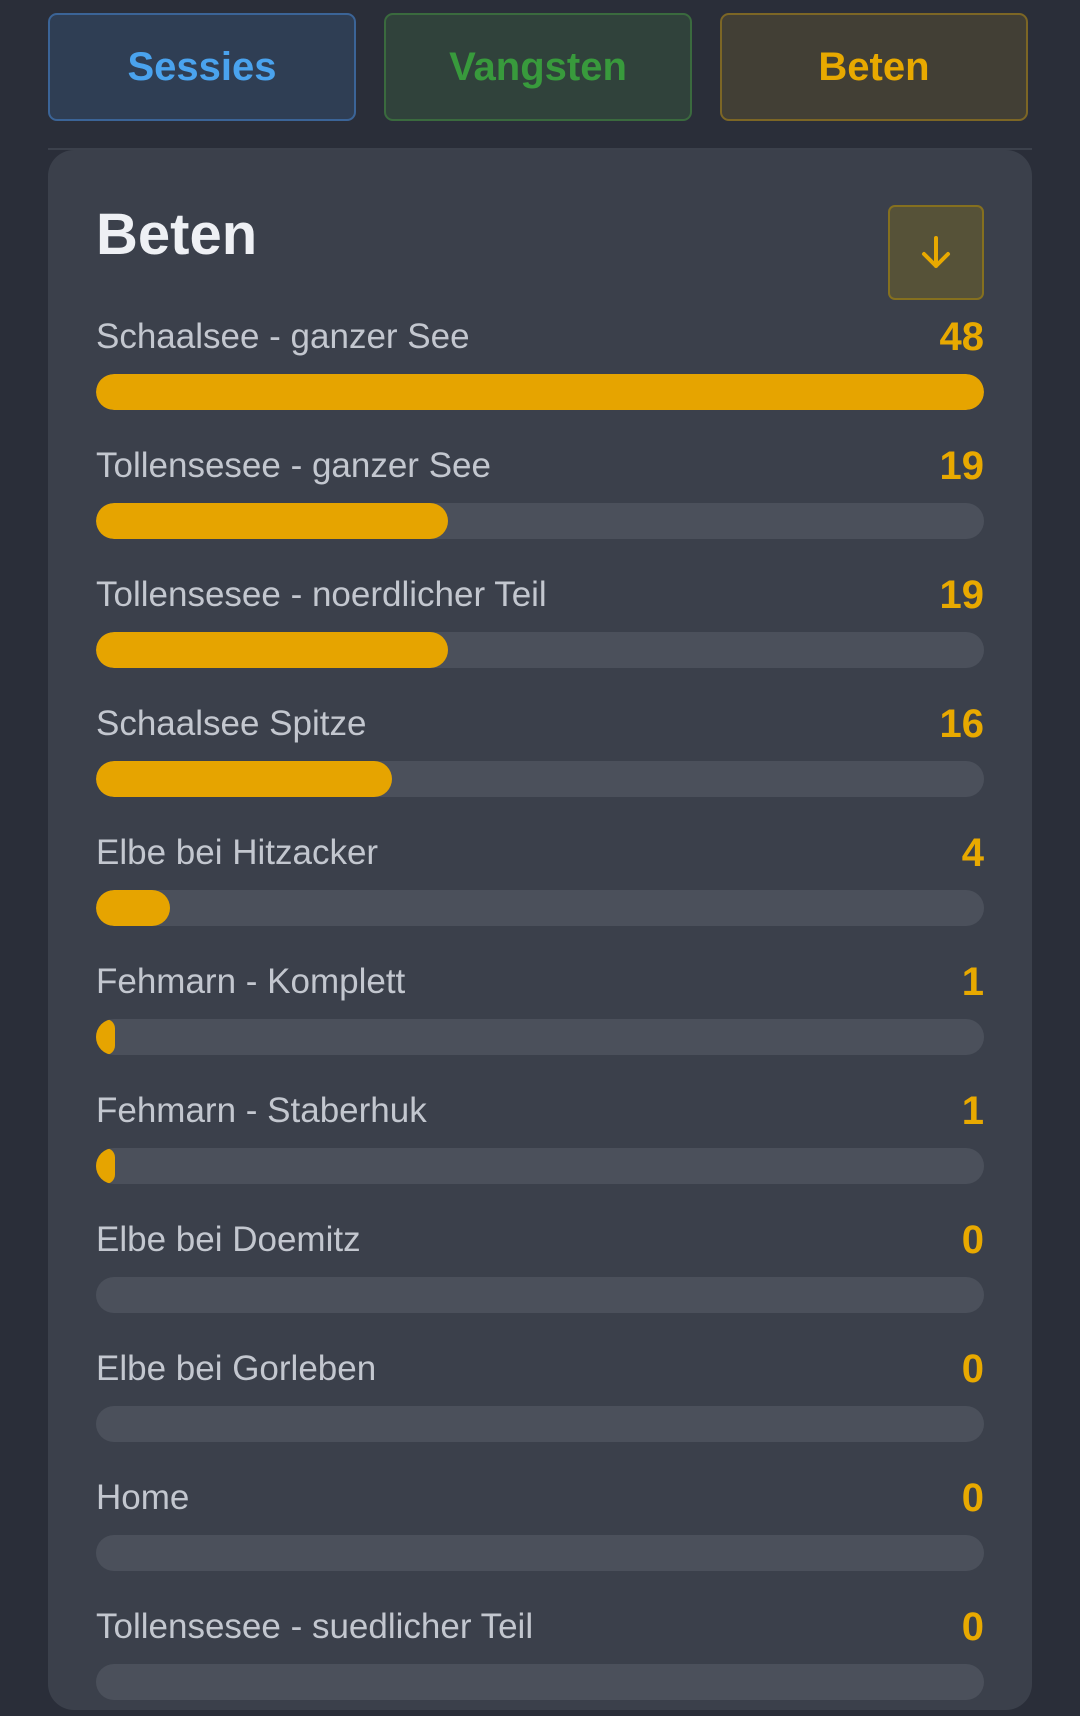 The width and height of the screenshot is (1080, 1716). I want to click on sort-button, so click(936, 252).